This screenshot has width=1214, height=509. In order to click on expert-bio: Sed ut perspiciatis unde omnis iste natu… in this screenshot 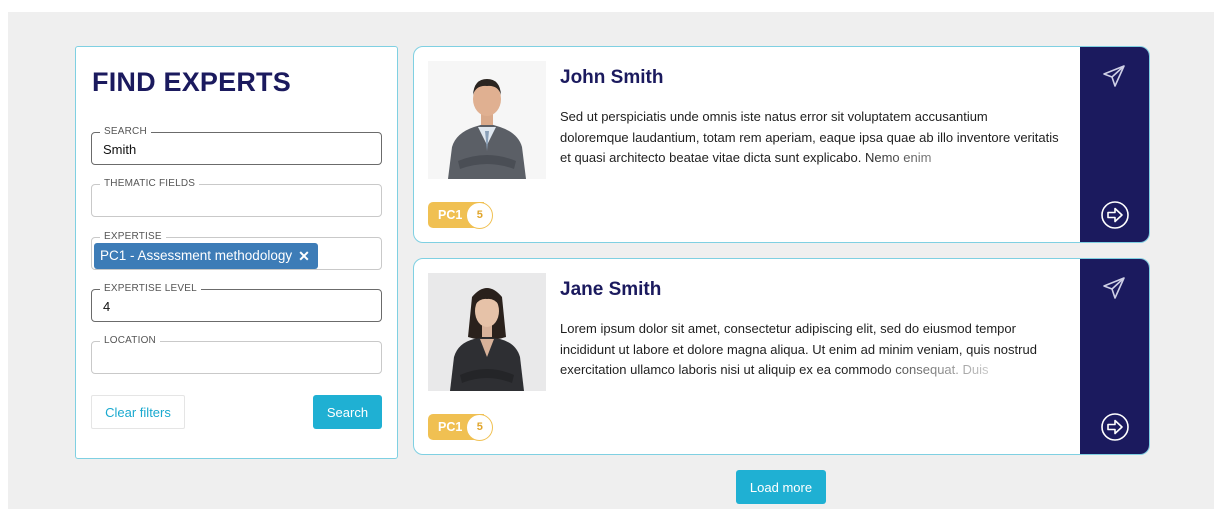, I will do `click(810, 138)`.